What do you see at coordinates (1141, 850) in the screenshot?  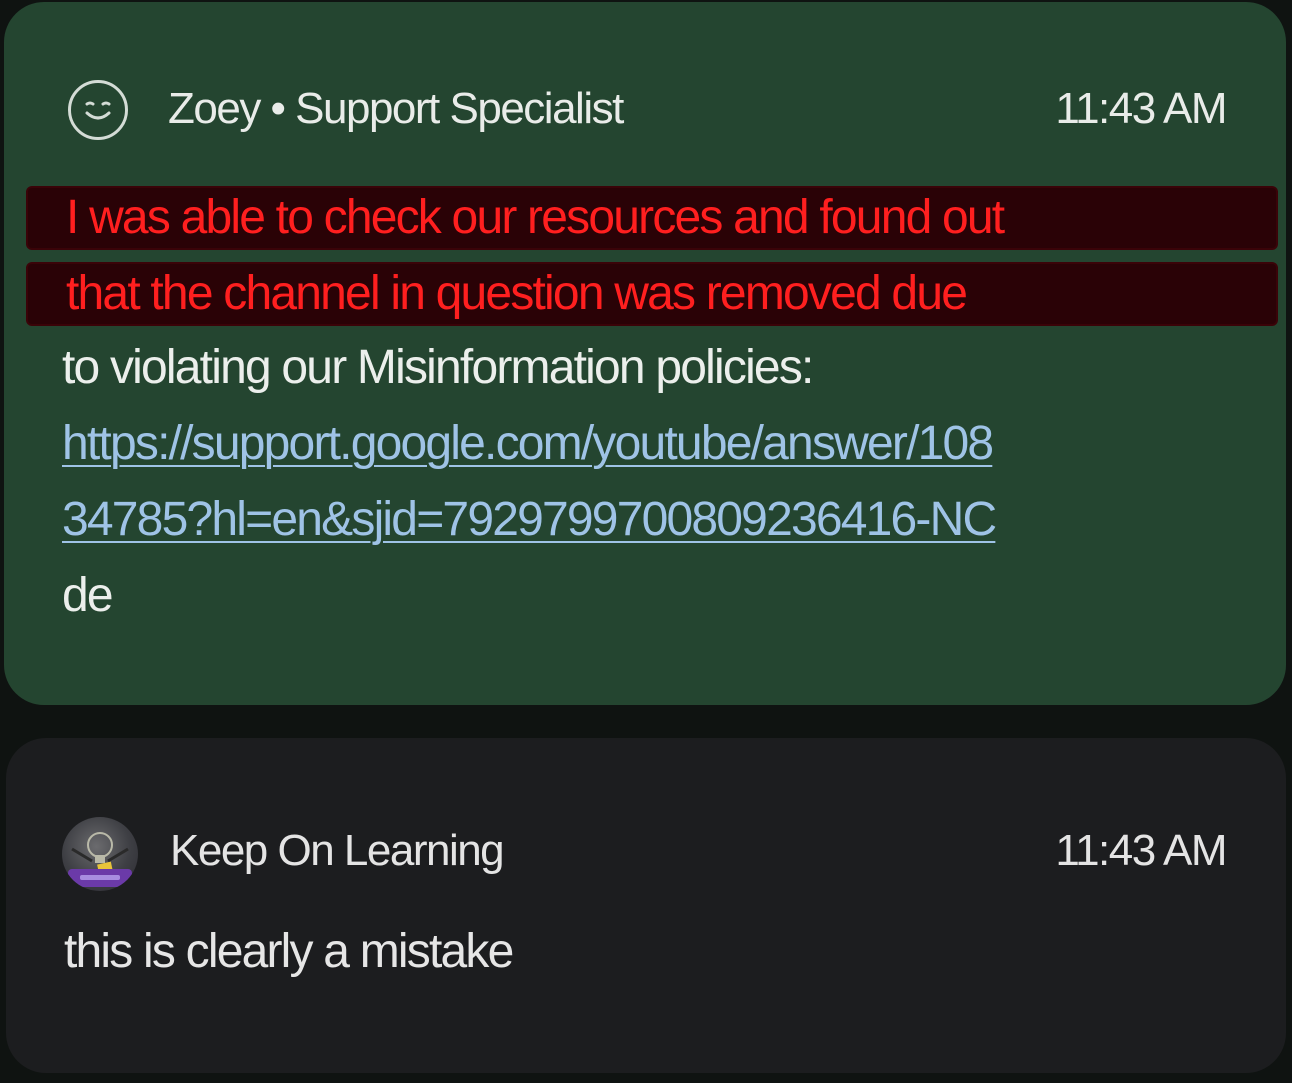 I see `user-message-time: 11:43 AM` at bounding box center [1141, 850].